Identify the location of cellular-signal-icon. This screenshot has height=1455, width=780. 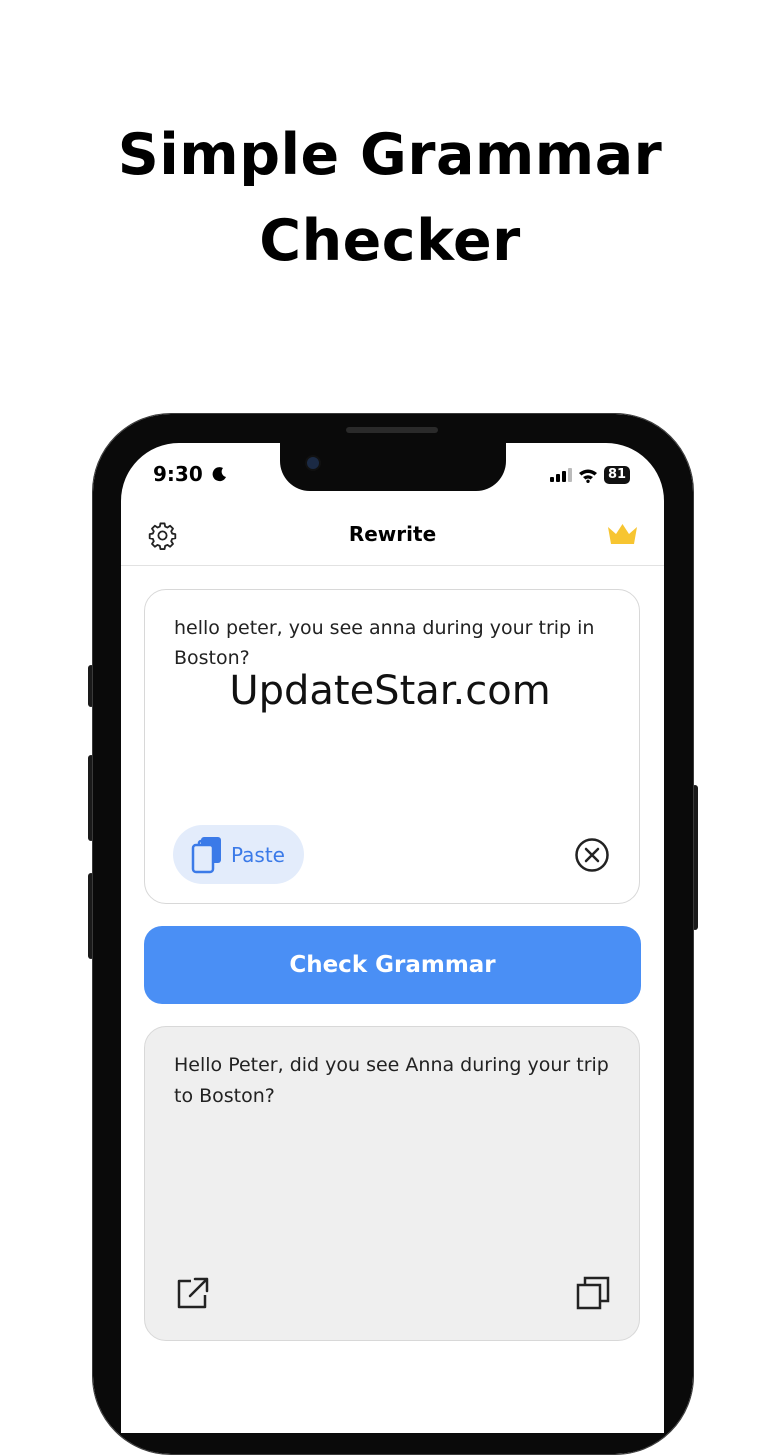
(561, 475).